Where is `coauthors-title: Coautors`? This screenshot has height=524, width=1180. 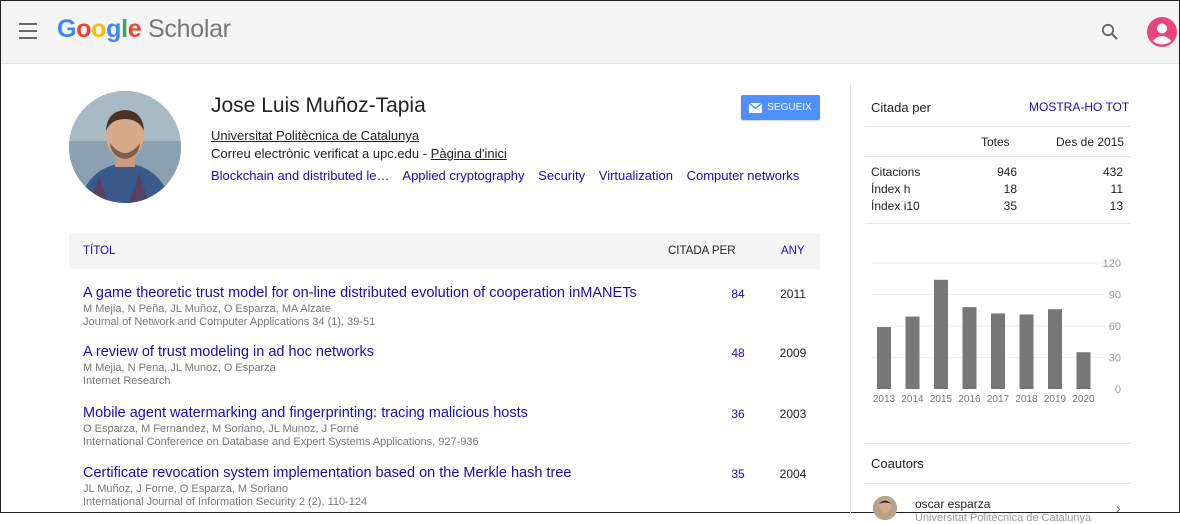 coauthors-title: Coautors is located at coordinates (897, 463).